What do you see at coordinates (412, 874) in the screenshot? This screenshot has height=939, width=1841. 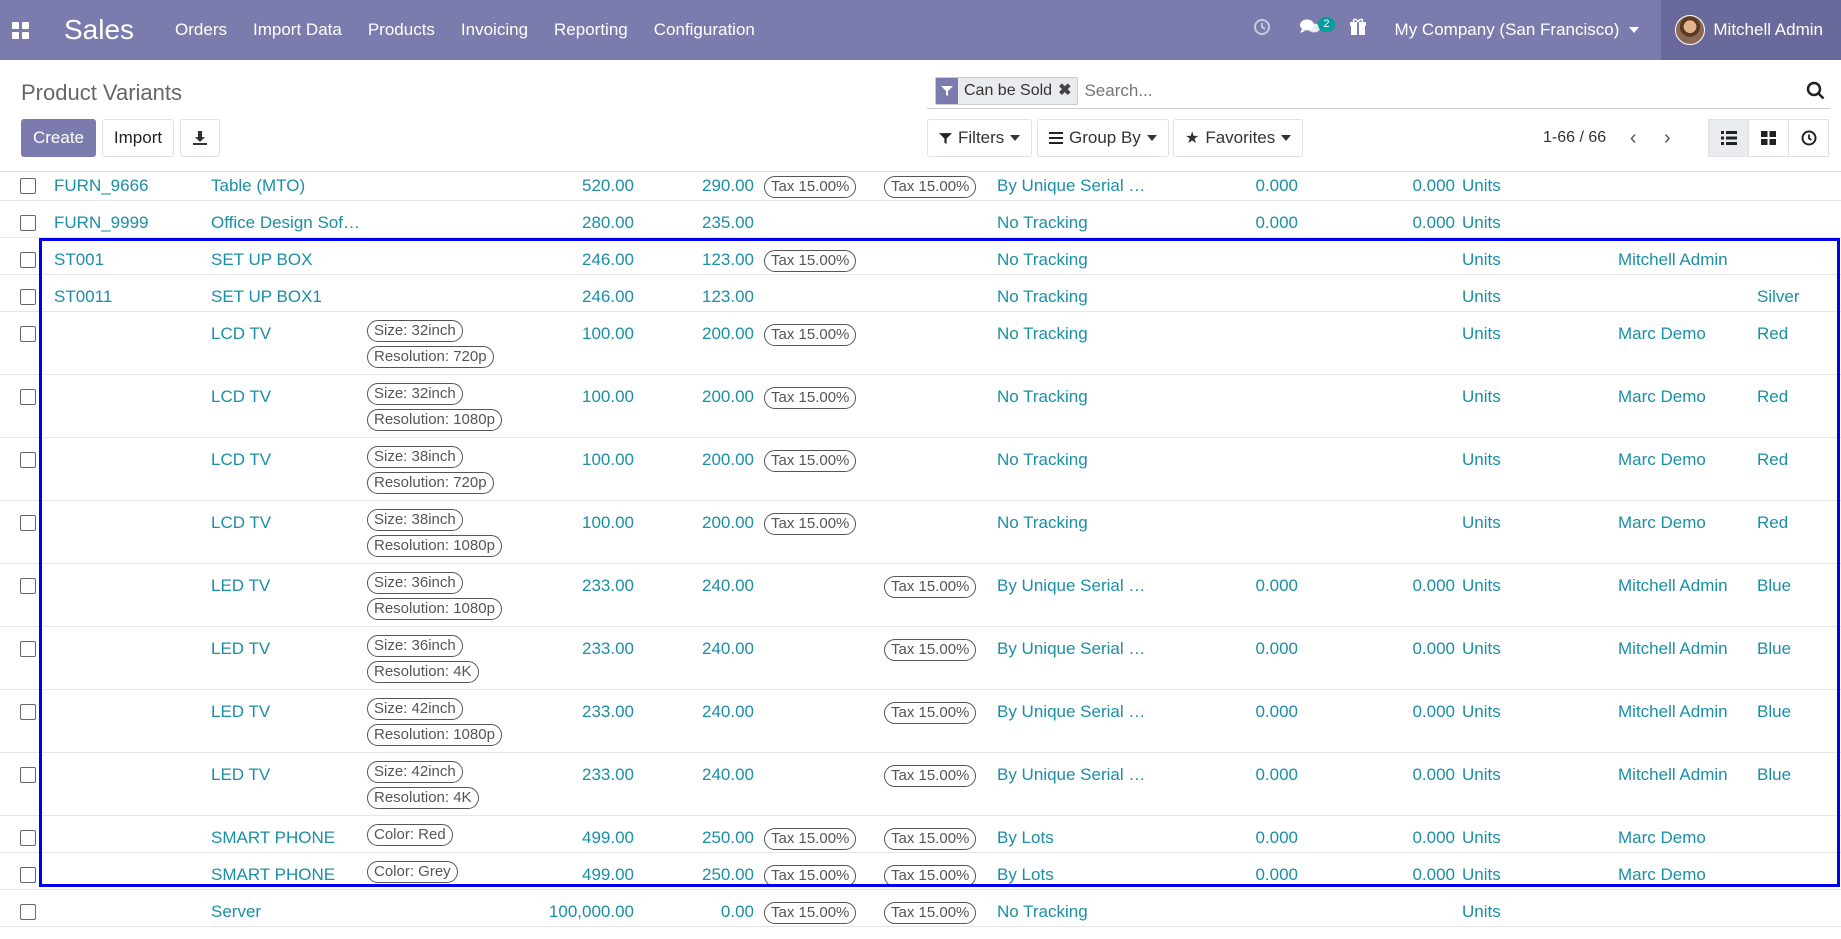 I see `variant-attributes: Color: Grey` at bounding box center [412, 874].